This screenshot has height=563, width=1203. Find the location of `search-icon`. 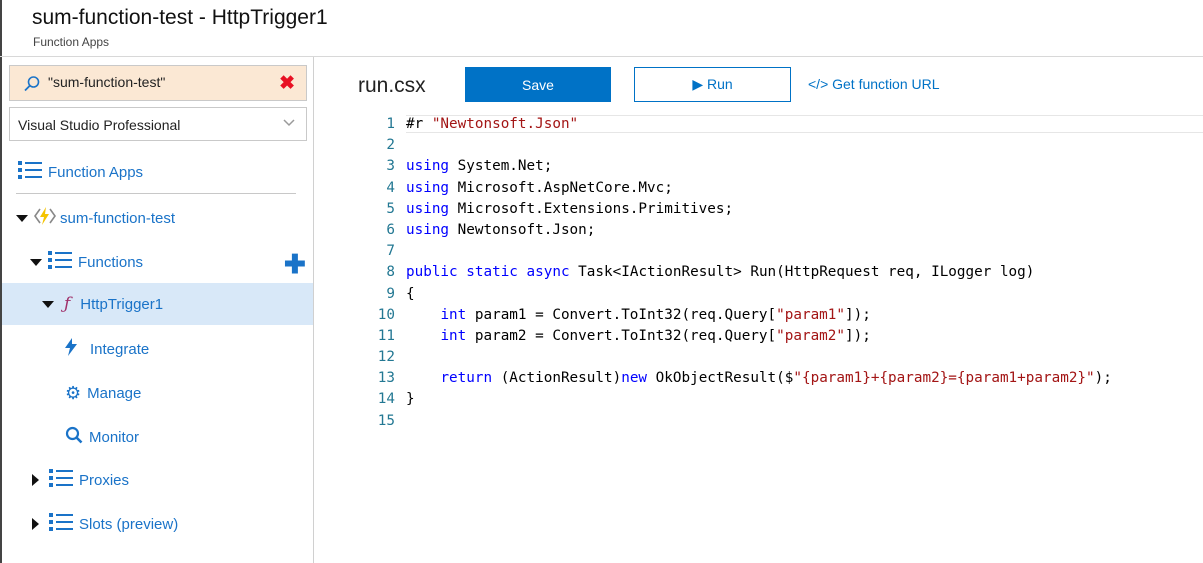

search-icon is located at coordinates (32, 86).